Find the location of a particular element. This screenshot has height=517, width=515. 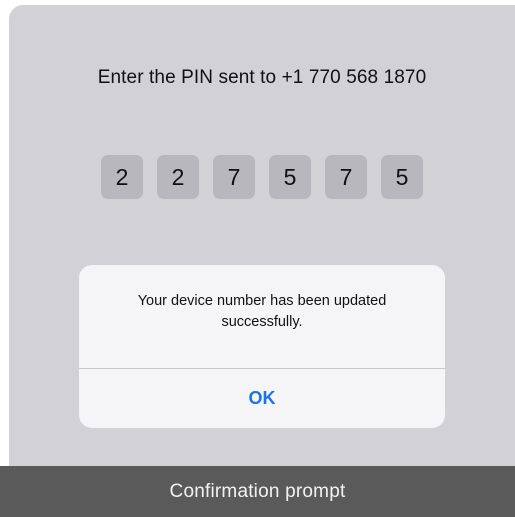

caption-bar: Confirmation prompt is located at coordinates (257, 491).